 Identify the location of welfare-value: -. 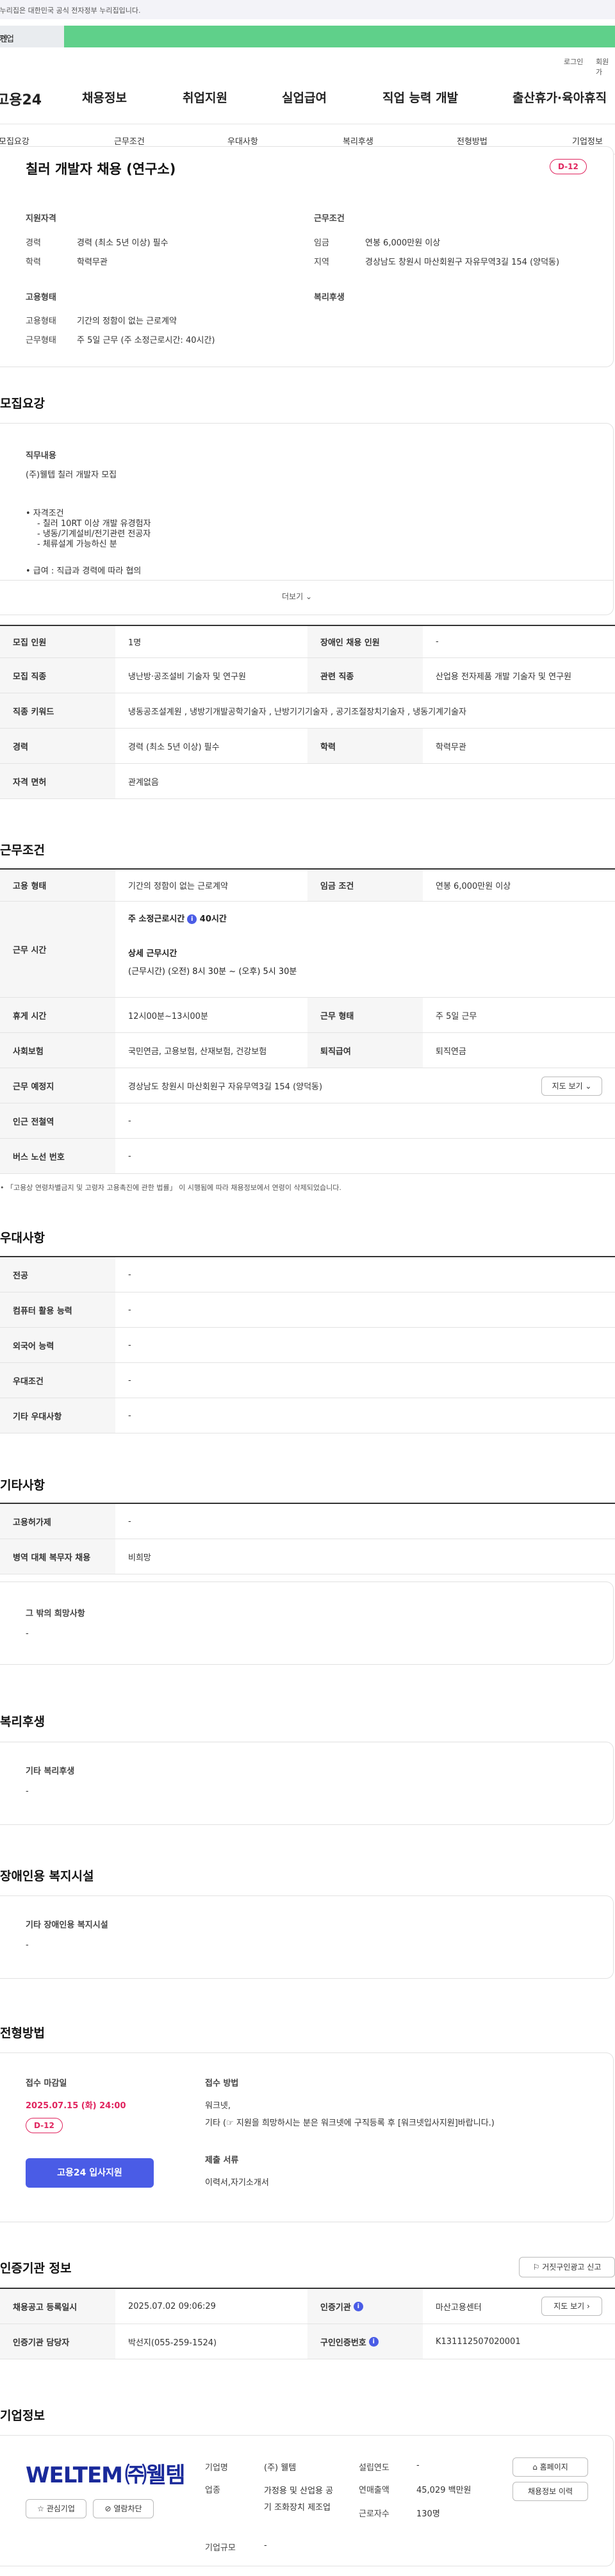
(27, 1791).